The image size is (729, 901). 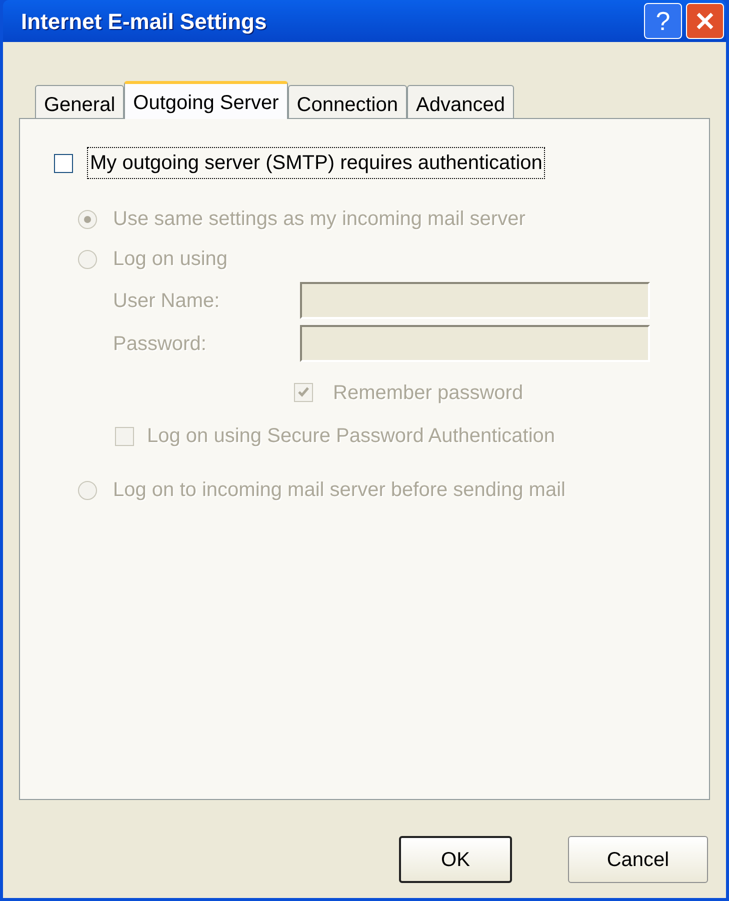 I want to click on close-icon, so click(x=705, y=21).